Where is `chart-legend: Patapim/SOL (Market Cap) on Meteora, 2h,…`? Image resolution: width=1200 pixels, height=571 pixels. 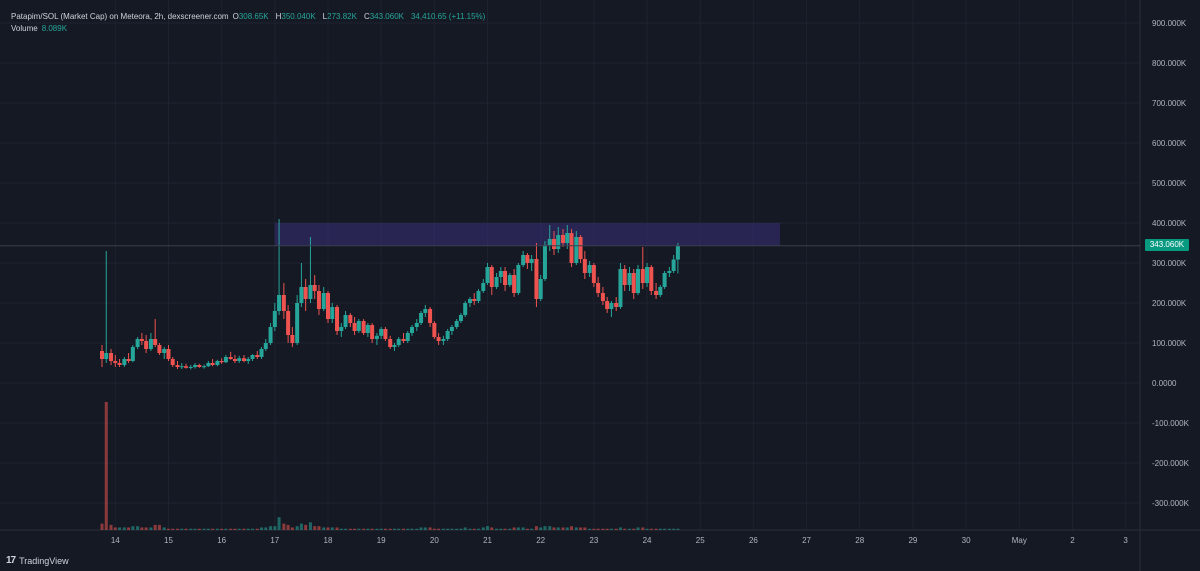
chart-legend: Patapim/SOL (Market Cap) on Meteora, 2h,… is located at coordinates (248, 23).